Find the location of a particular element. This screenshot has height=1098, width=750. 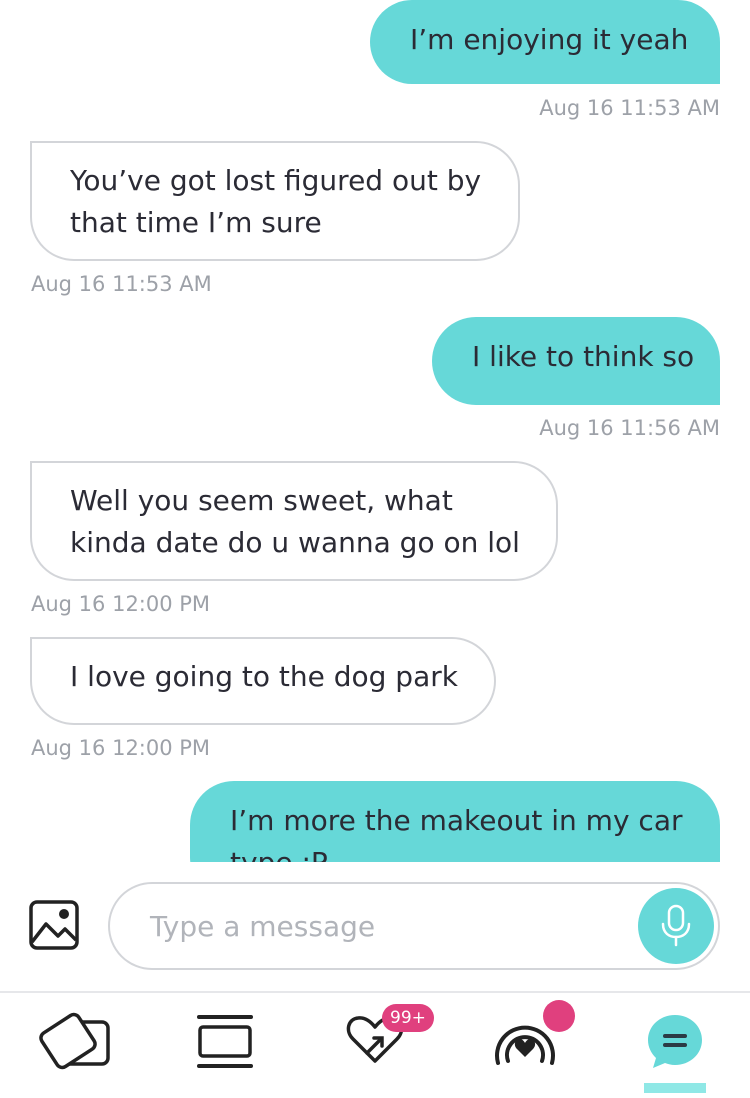

message-text-line: that time I’m sure is located at coordinates (196, 222).